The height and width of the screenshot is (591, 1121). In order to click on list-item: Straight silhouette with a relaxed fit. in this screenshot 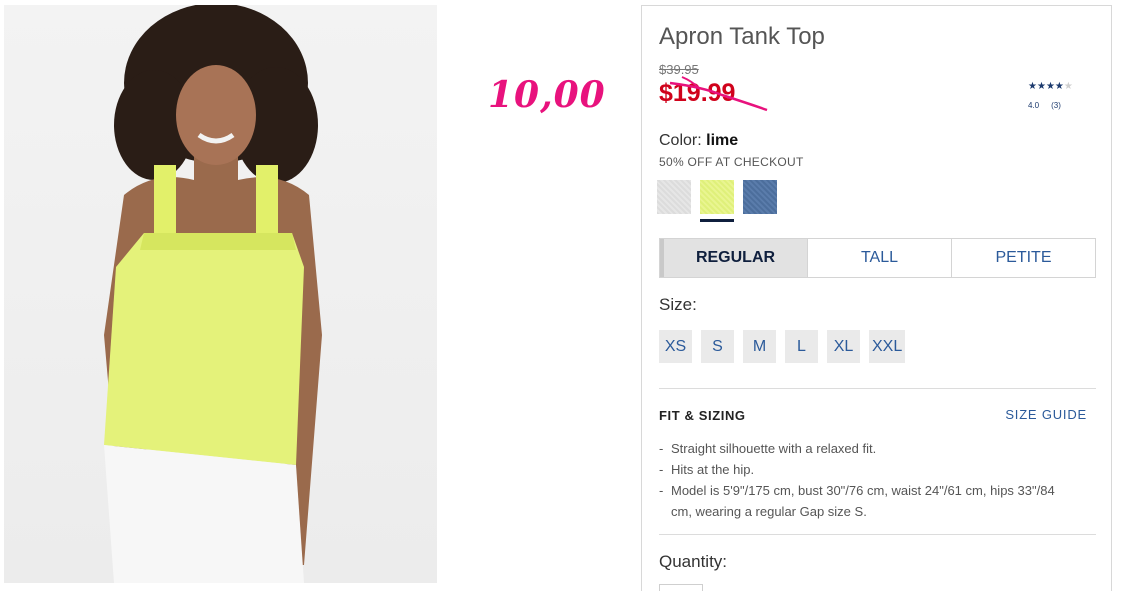, I will do `click(869, 448)`.